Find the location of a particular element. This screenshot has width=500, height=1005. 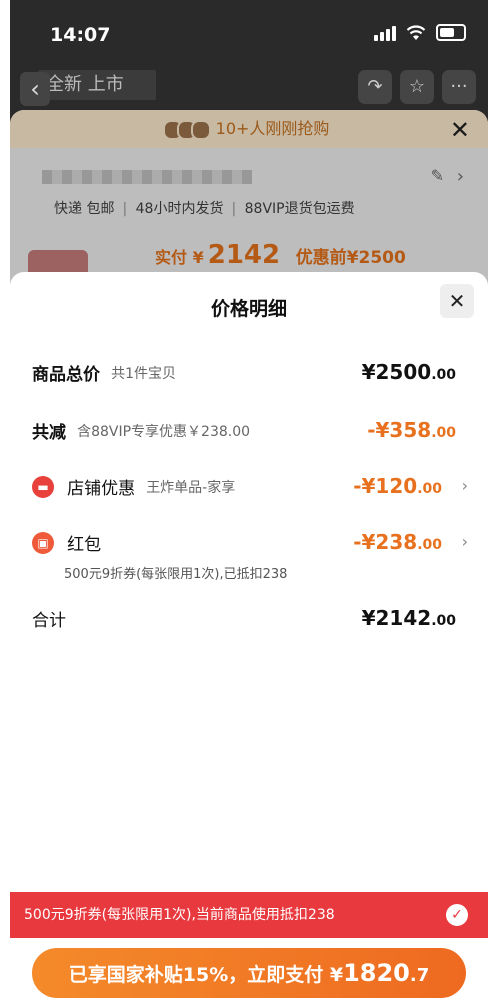

pay-amount-dec: .7 is located at coordinates (419, 975).